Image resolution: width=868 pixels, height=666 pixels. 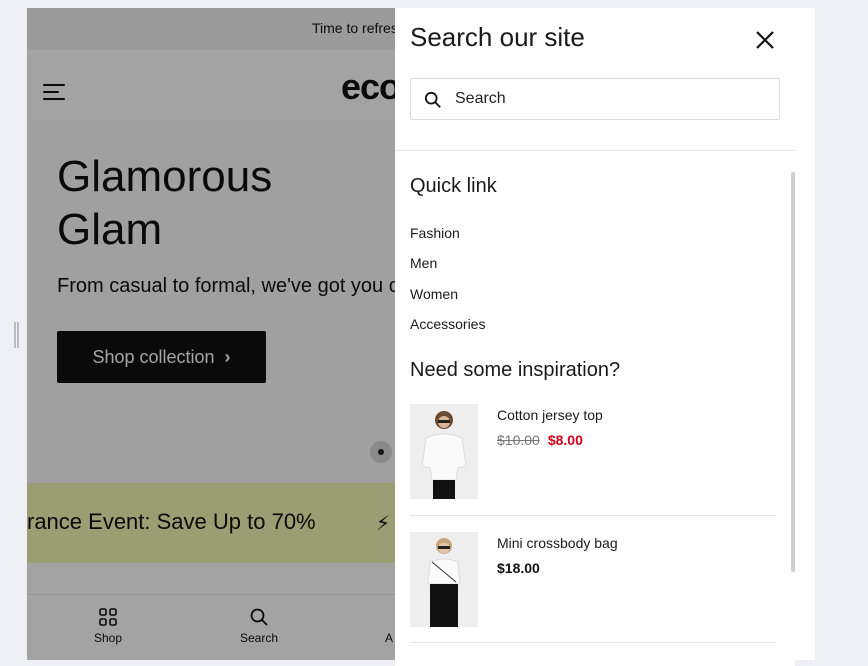 I want to click on product-card: Cotton jersey top $10.00 $8.00, so click(x=593, y=459).